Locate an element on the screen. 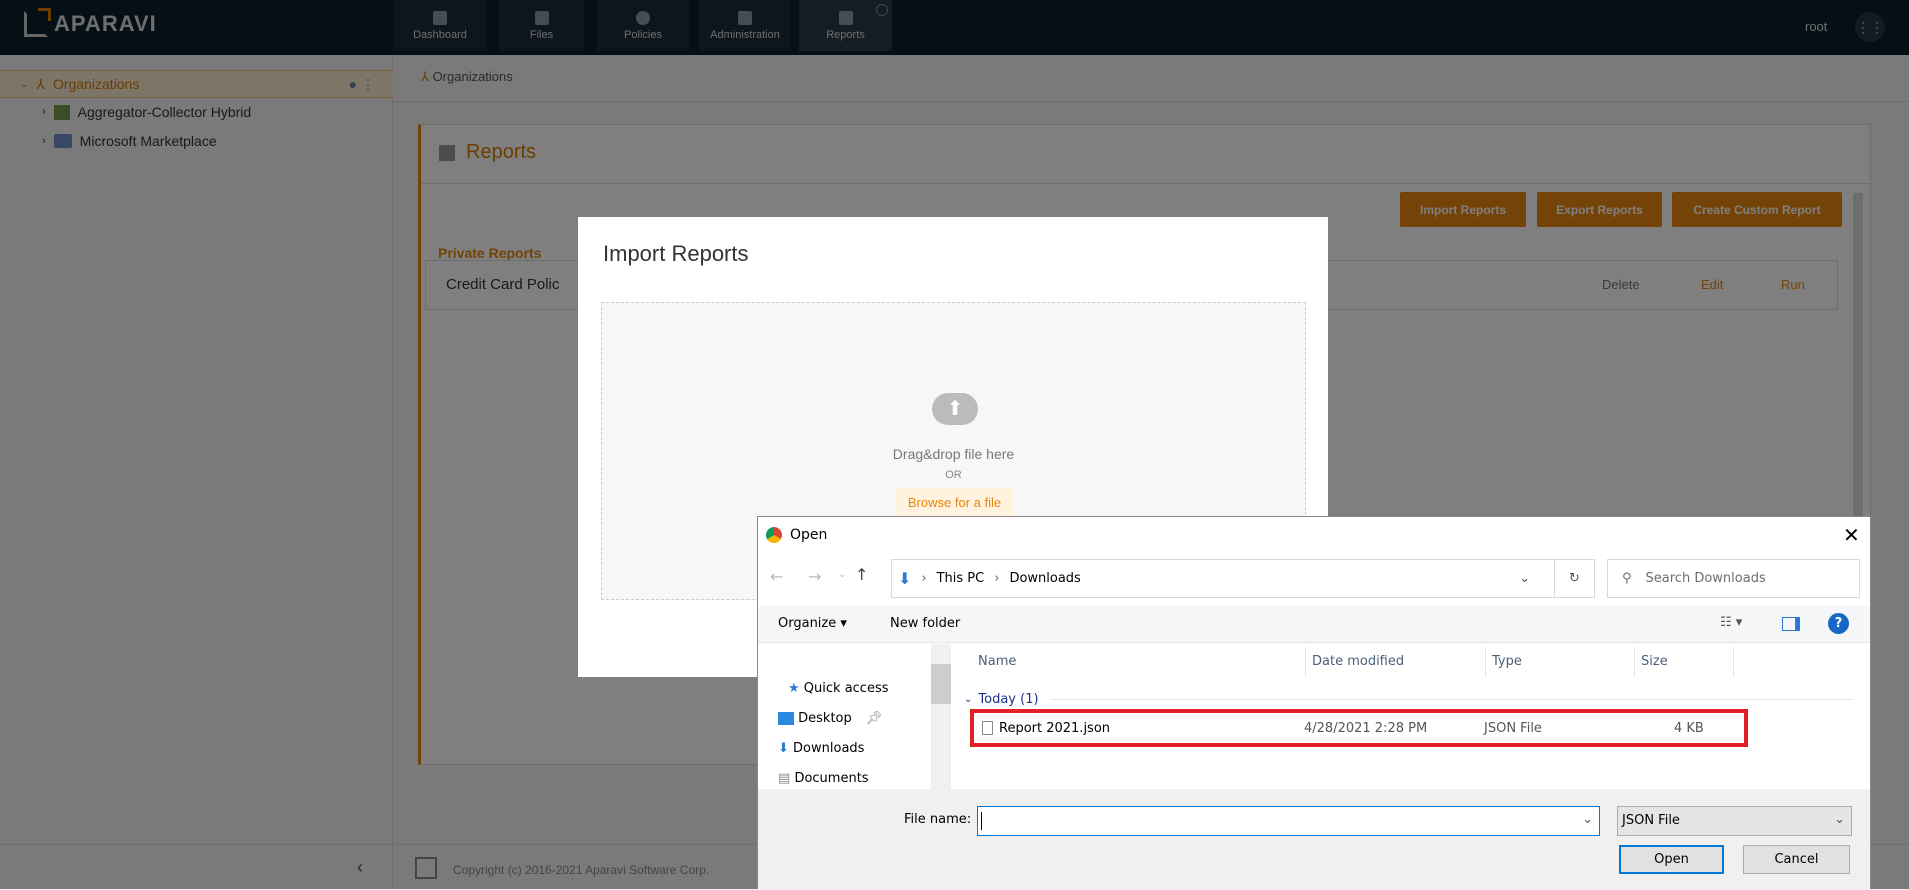  file-name: Report 2021.json is located at coordinates (1055, 728).